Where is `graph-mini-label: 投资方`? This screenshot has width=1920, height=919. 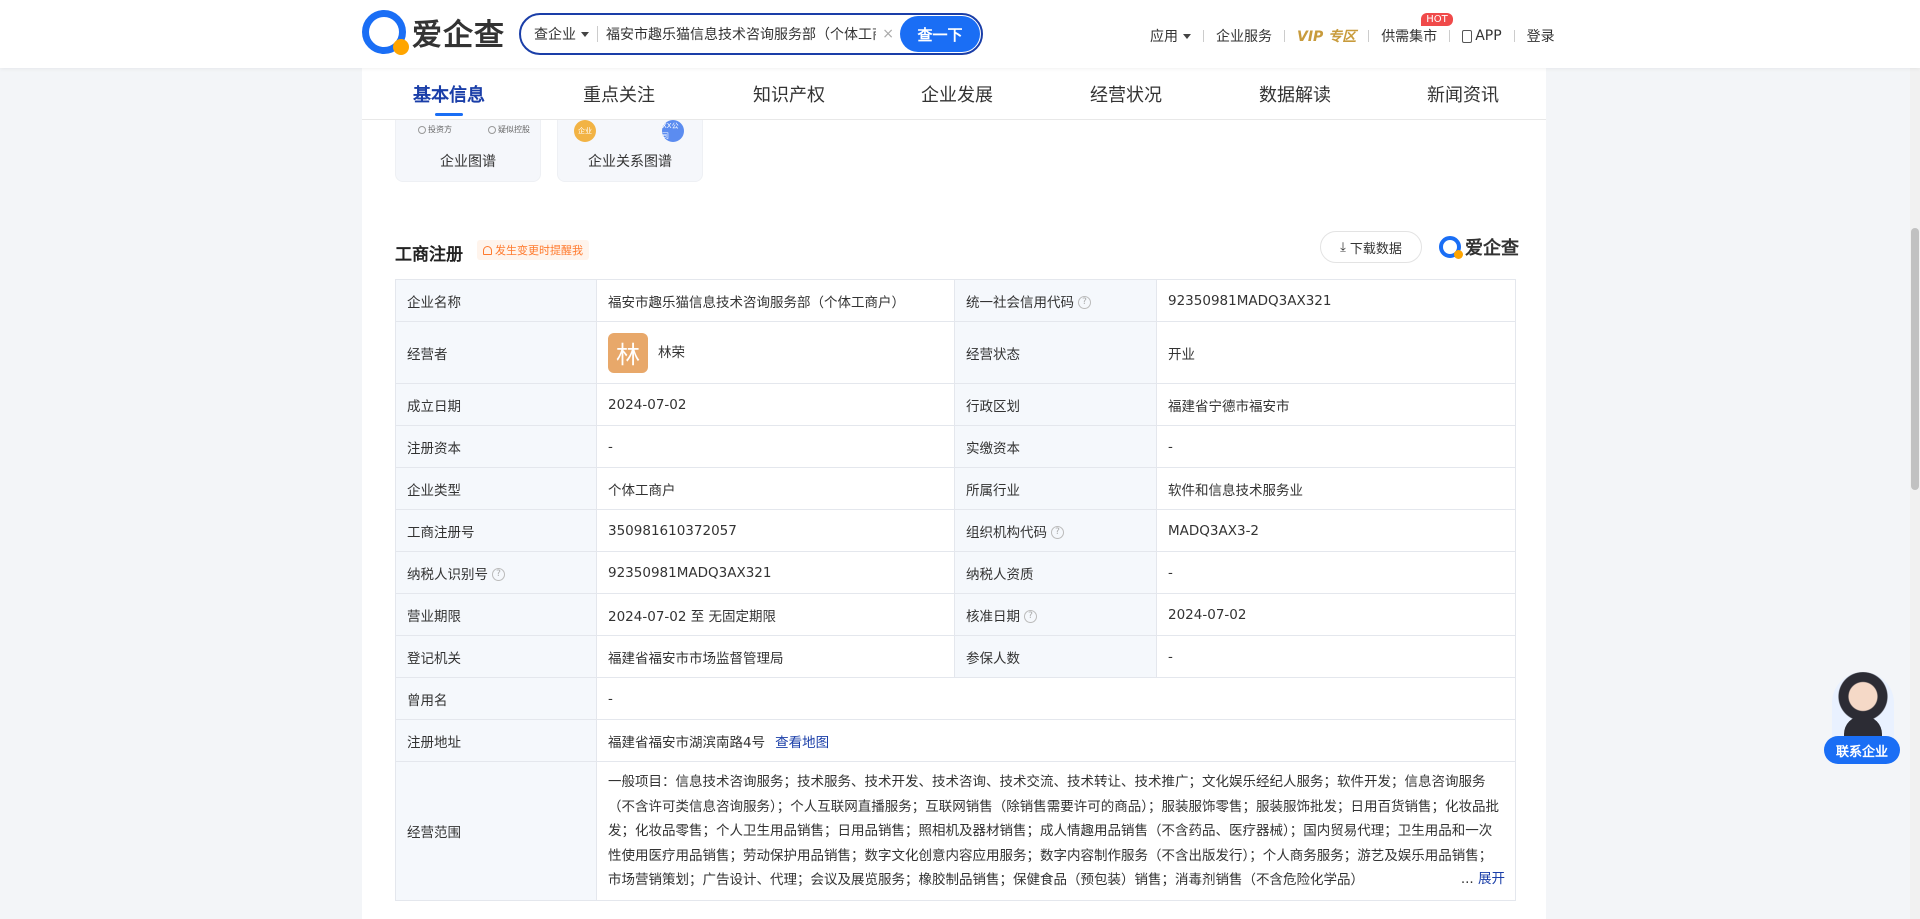
graph-mini-label: 投资方 is located at coordinates (440, 129).